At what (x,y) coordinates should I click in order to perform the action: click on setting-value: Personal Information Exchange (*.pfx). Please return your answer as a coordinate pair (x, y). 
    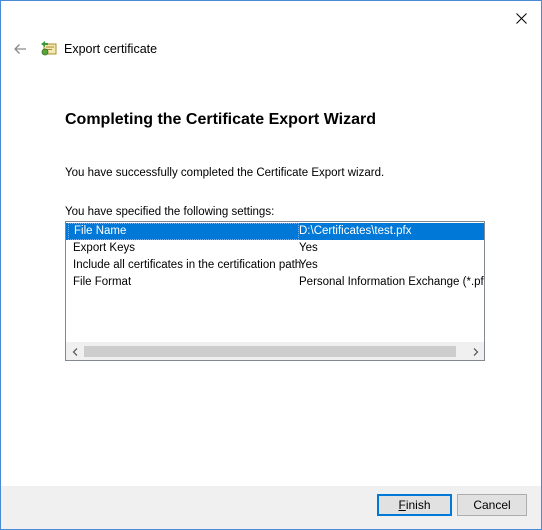
    Looking at the image, I should click on (392, 282).